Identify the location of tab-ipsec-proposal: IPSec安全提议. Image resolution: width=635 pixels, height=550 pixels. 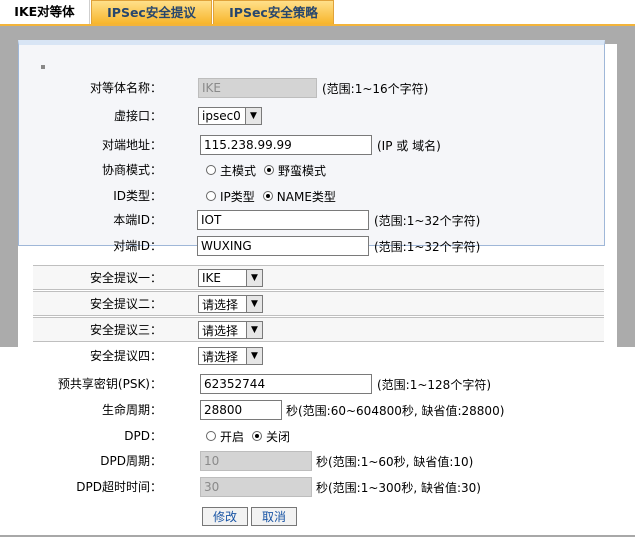
(151, 12).